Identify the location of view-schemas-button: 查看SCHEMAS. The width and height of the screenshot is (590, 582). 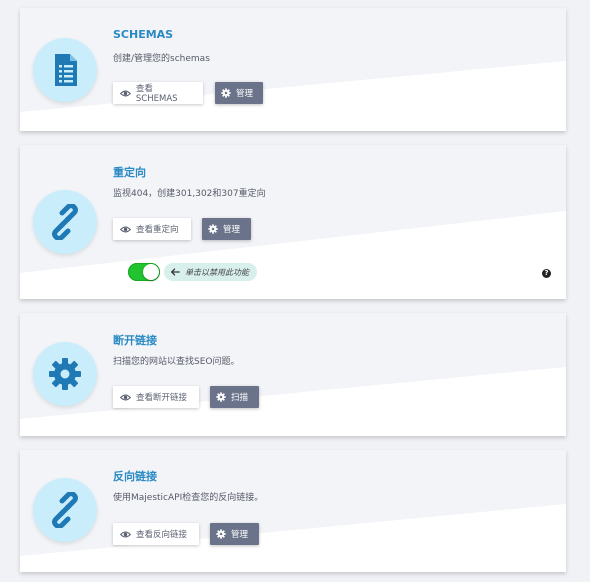
(158, 93).